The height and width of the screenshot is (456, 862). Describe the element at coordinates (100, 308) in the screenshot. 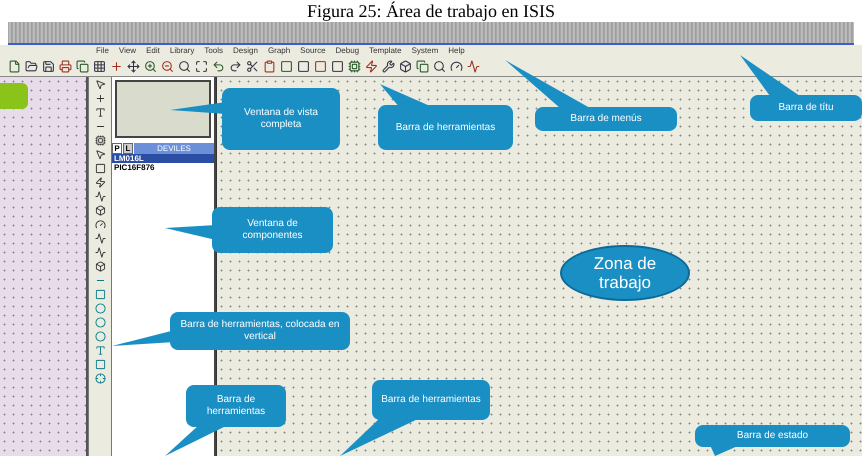

I see `circle-icon` at that location.